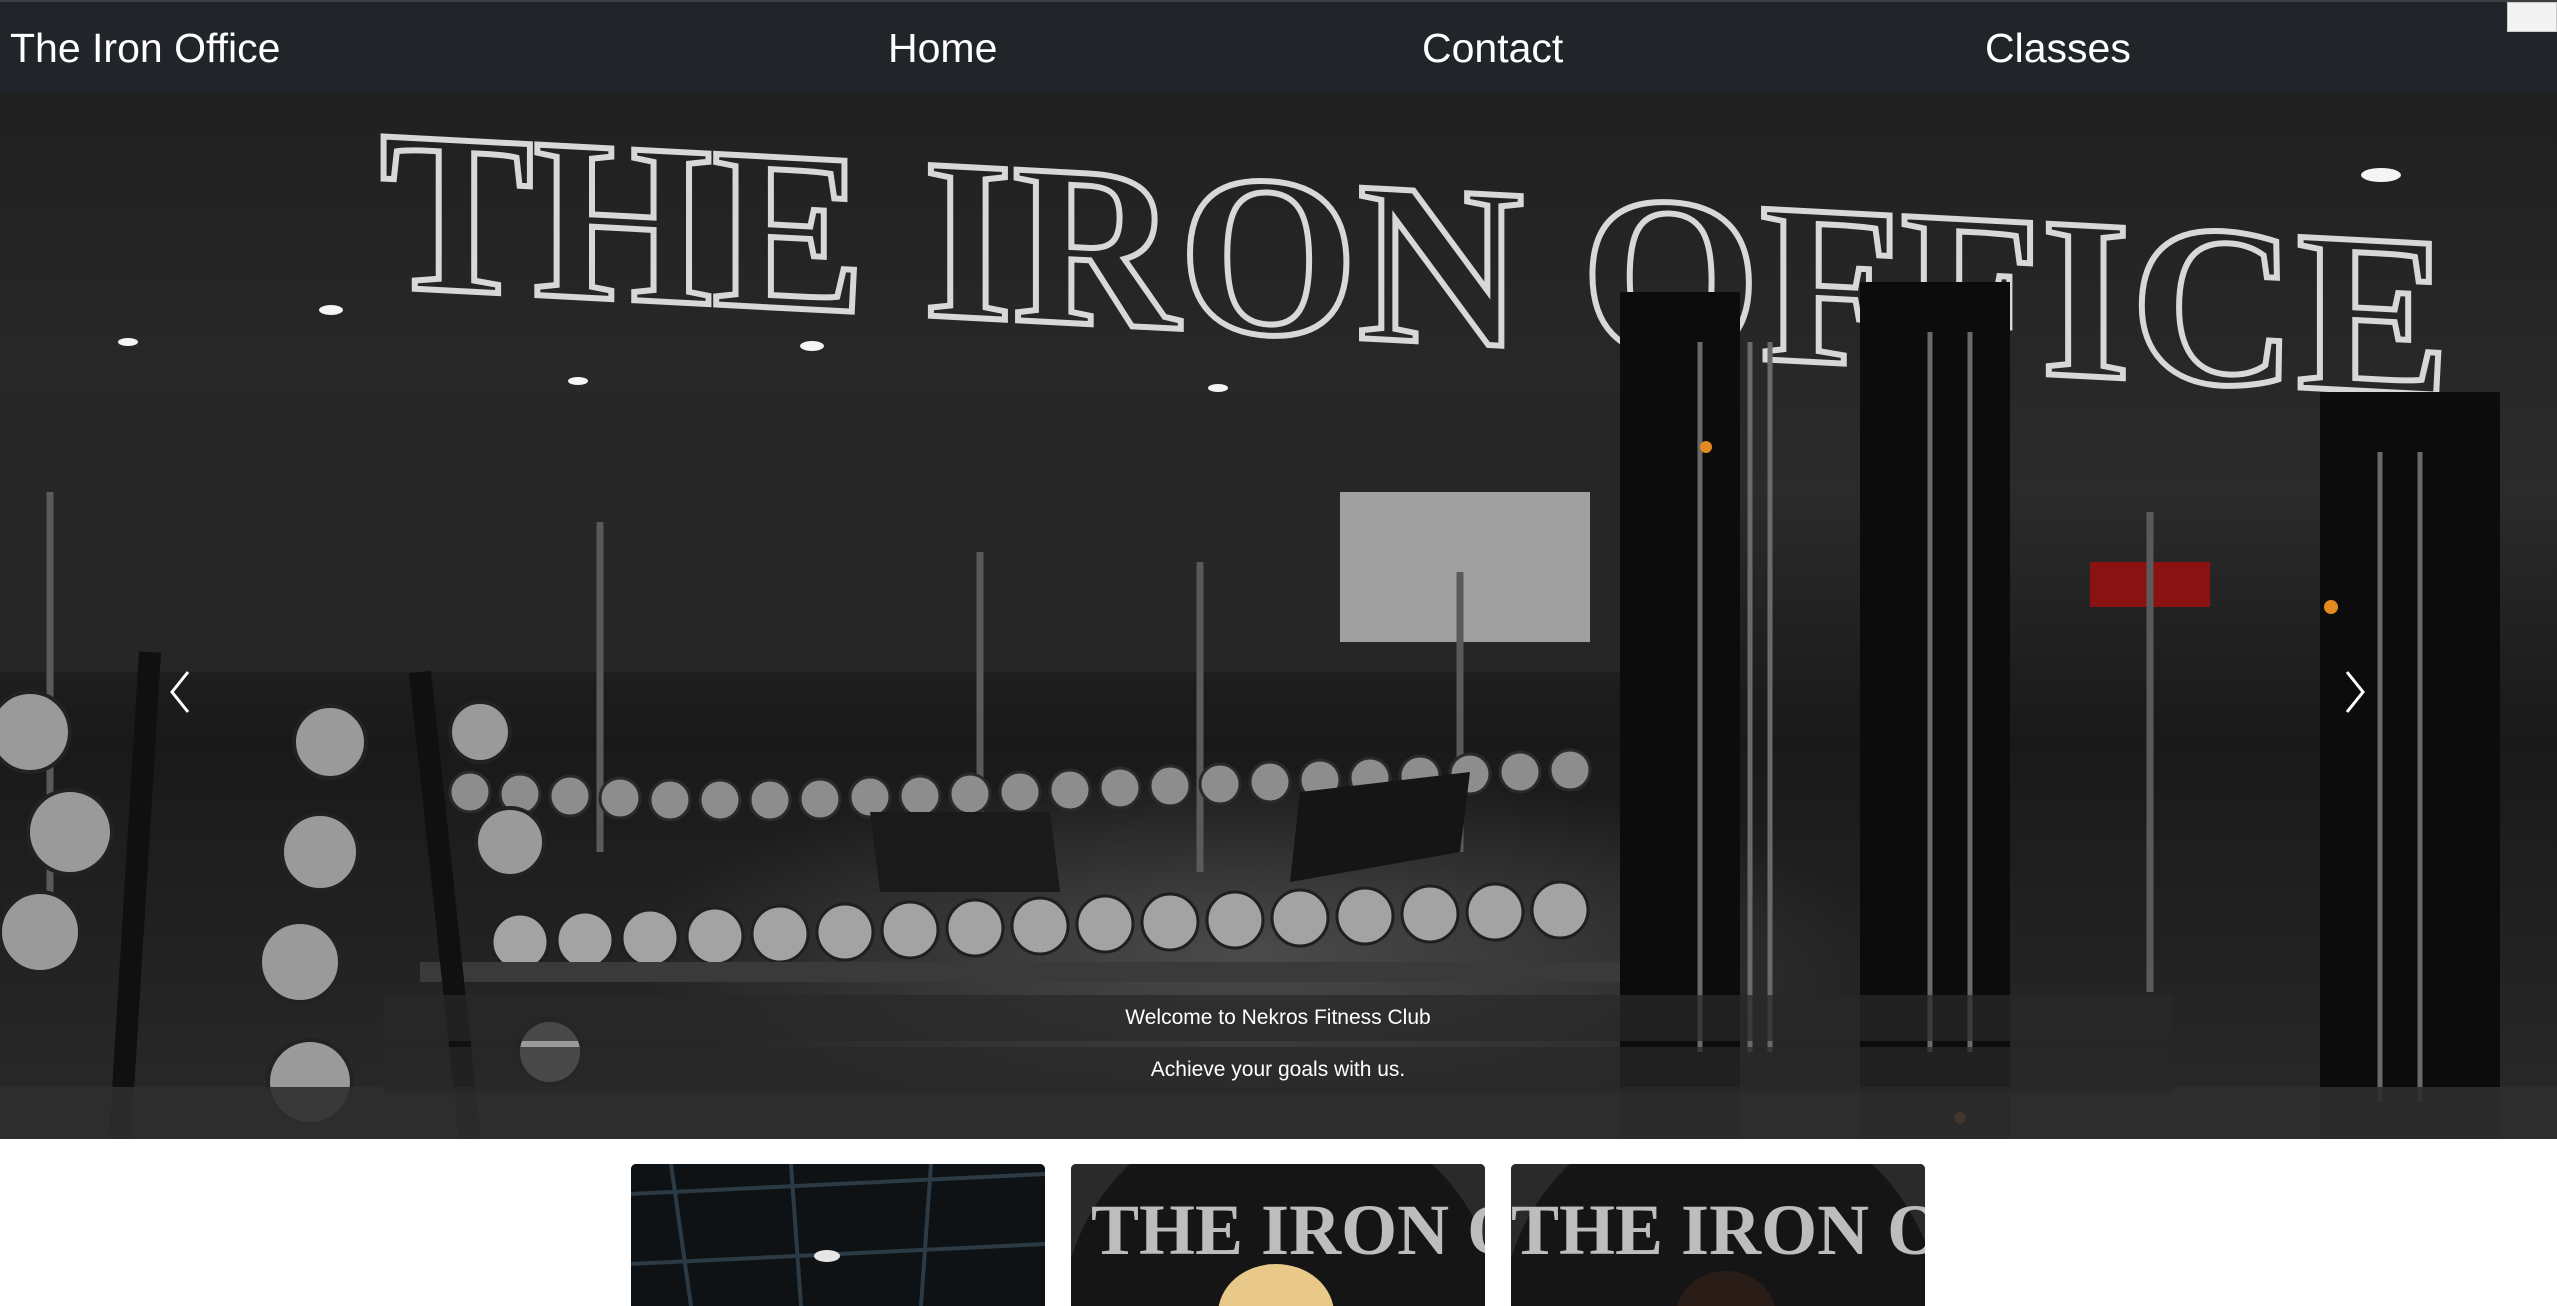 Image resolution: width=2557 pixels, height=1306 pixels. I want to click on carousel-prev-button, so click(190, 707).